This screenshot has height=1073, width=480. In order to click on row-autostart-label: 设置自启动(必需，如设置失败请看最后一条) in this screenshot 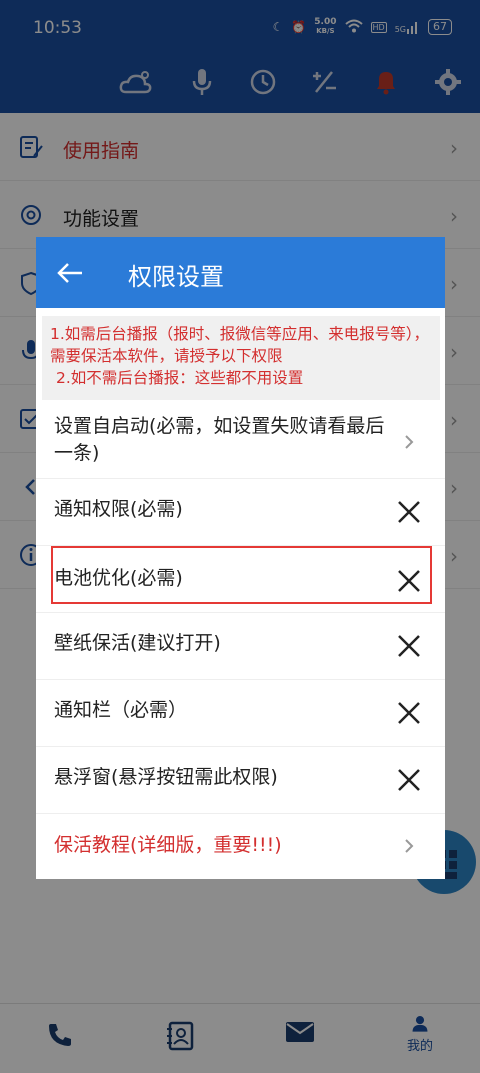, I will do `click(219, 439)`.